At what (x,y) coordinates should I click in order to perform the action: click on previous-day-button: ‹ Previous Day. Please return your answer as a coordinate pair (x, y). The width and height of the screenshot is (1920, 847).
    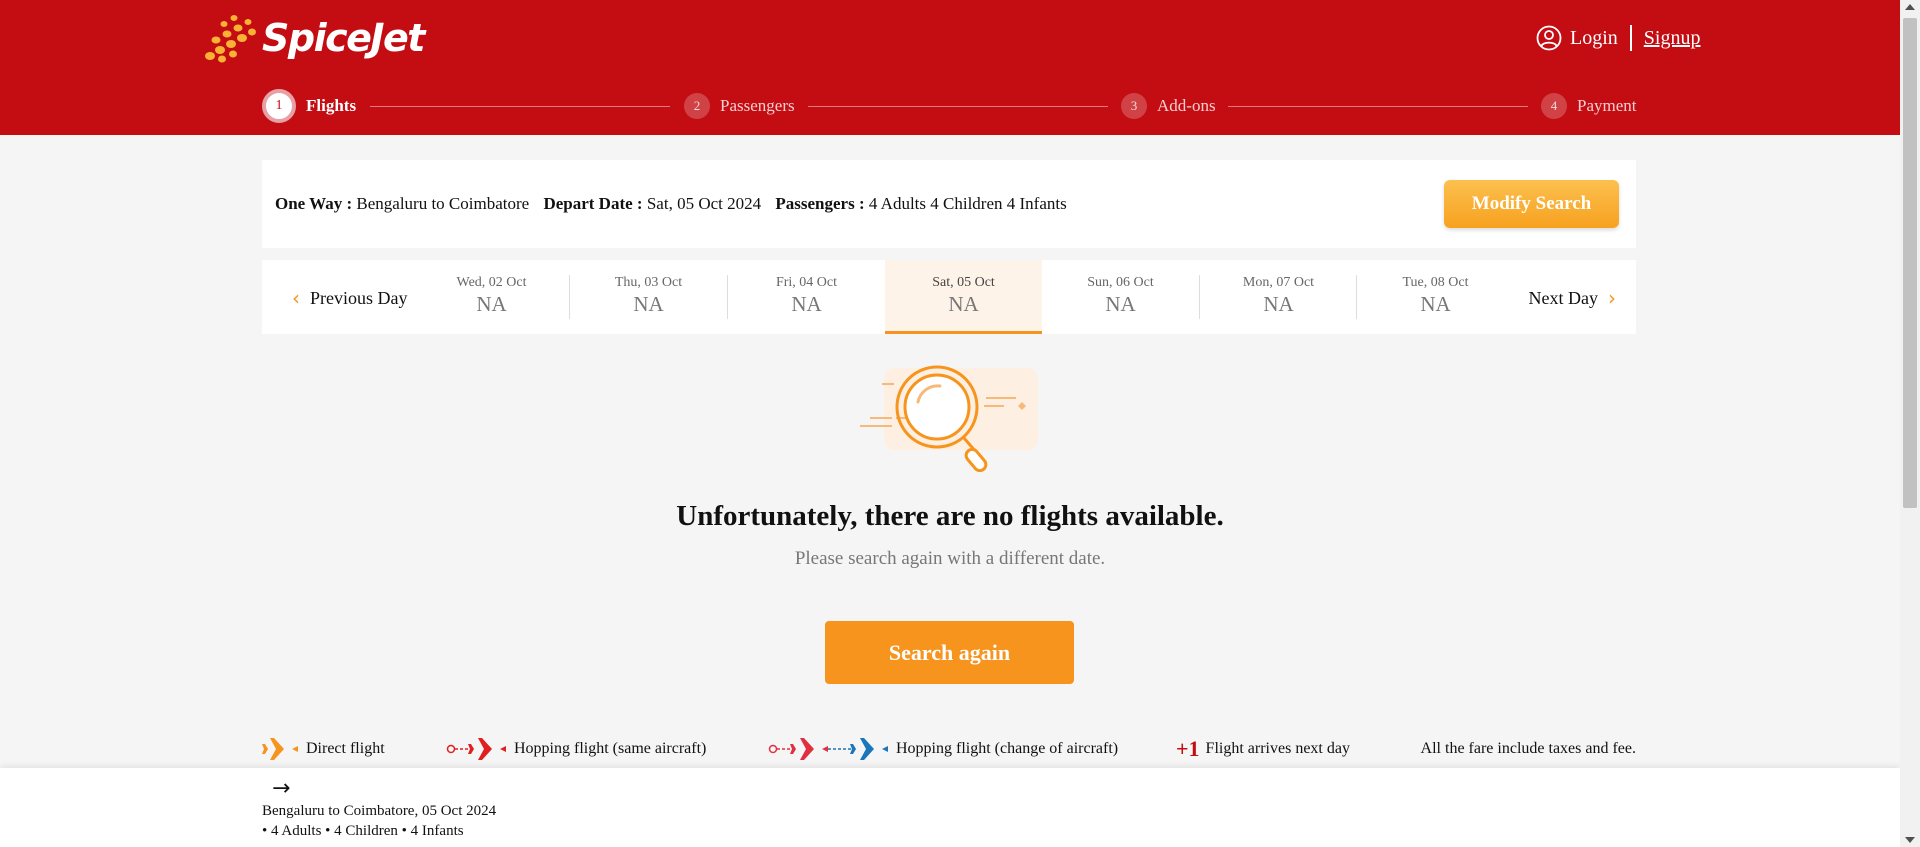
    Looking at the image, I should click on (345, 298).